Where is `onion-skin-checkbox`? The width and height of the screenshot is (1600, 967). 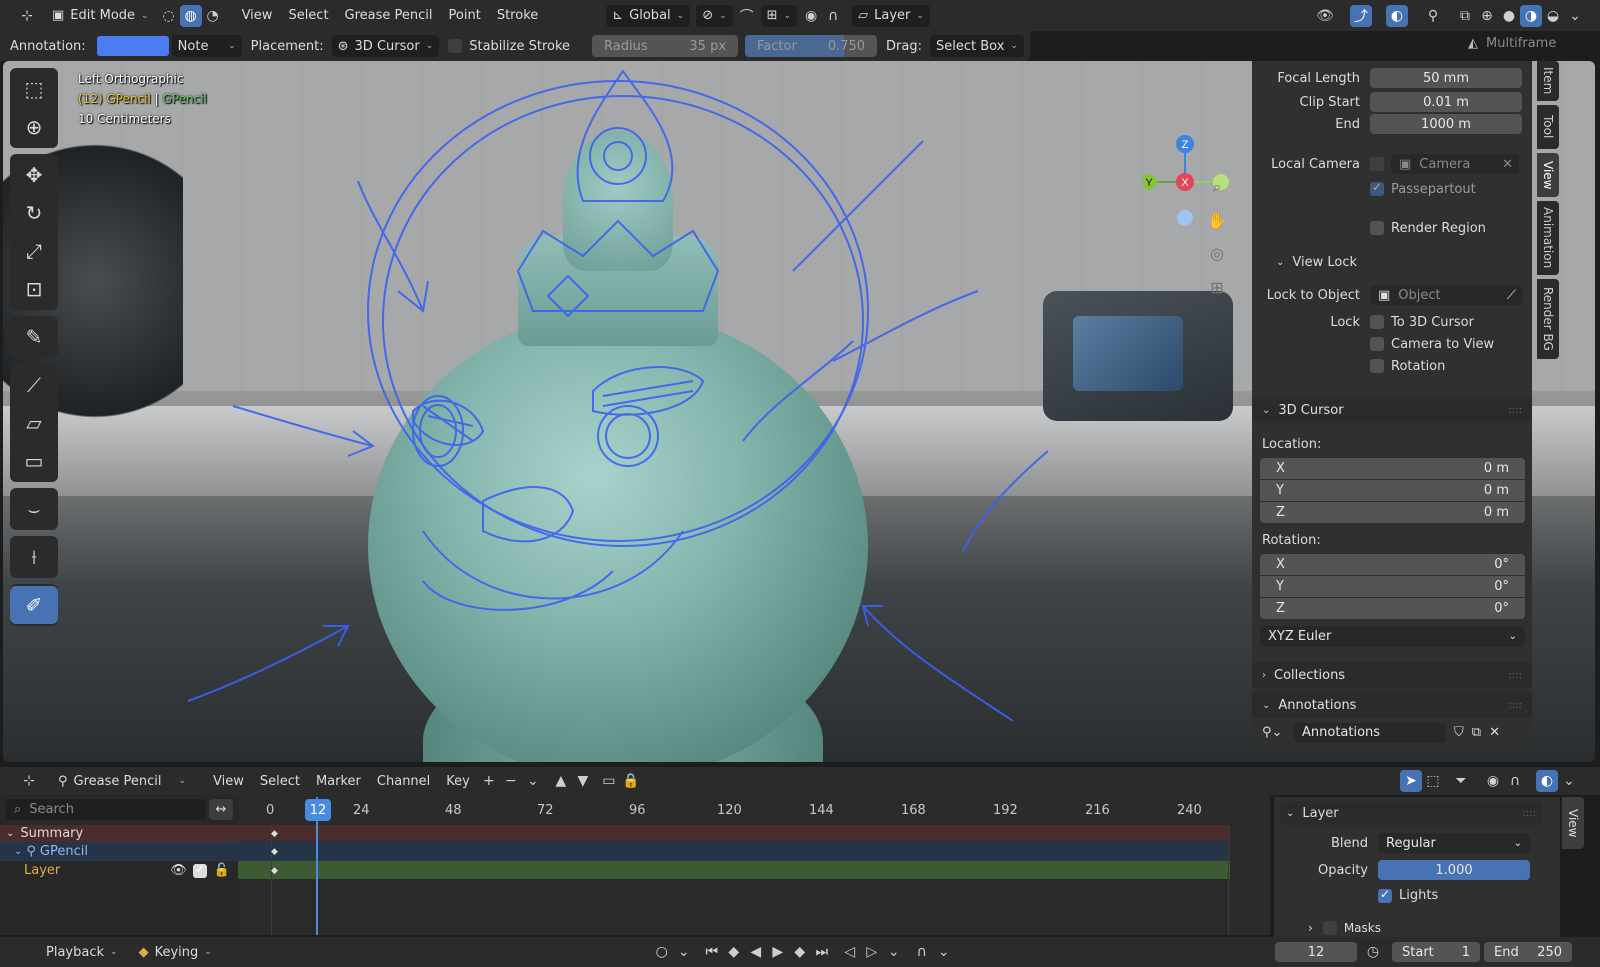 onion-skin-checkbox is located at coordinates (199, 870).